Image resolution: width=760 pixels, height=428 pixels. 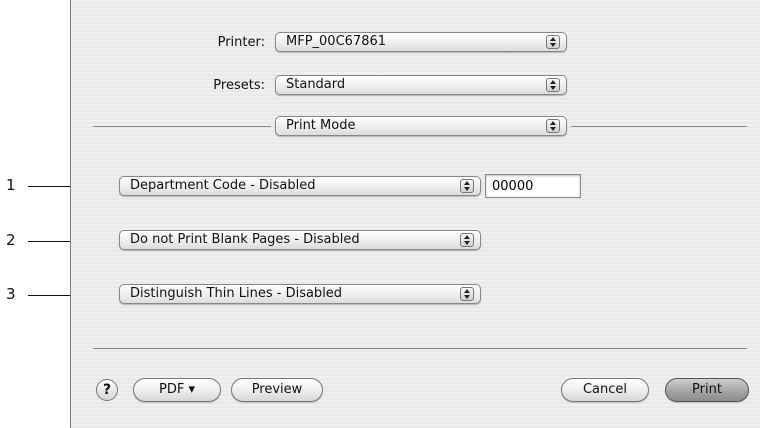 I want to click on callout-2: 2, so click(x=11, y=240).